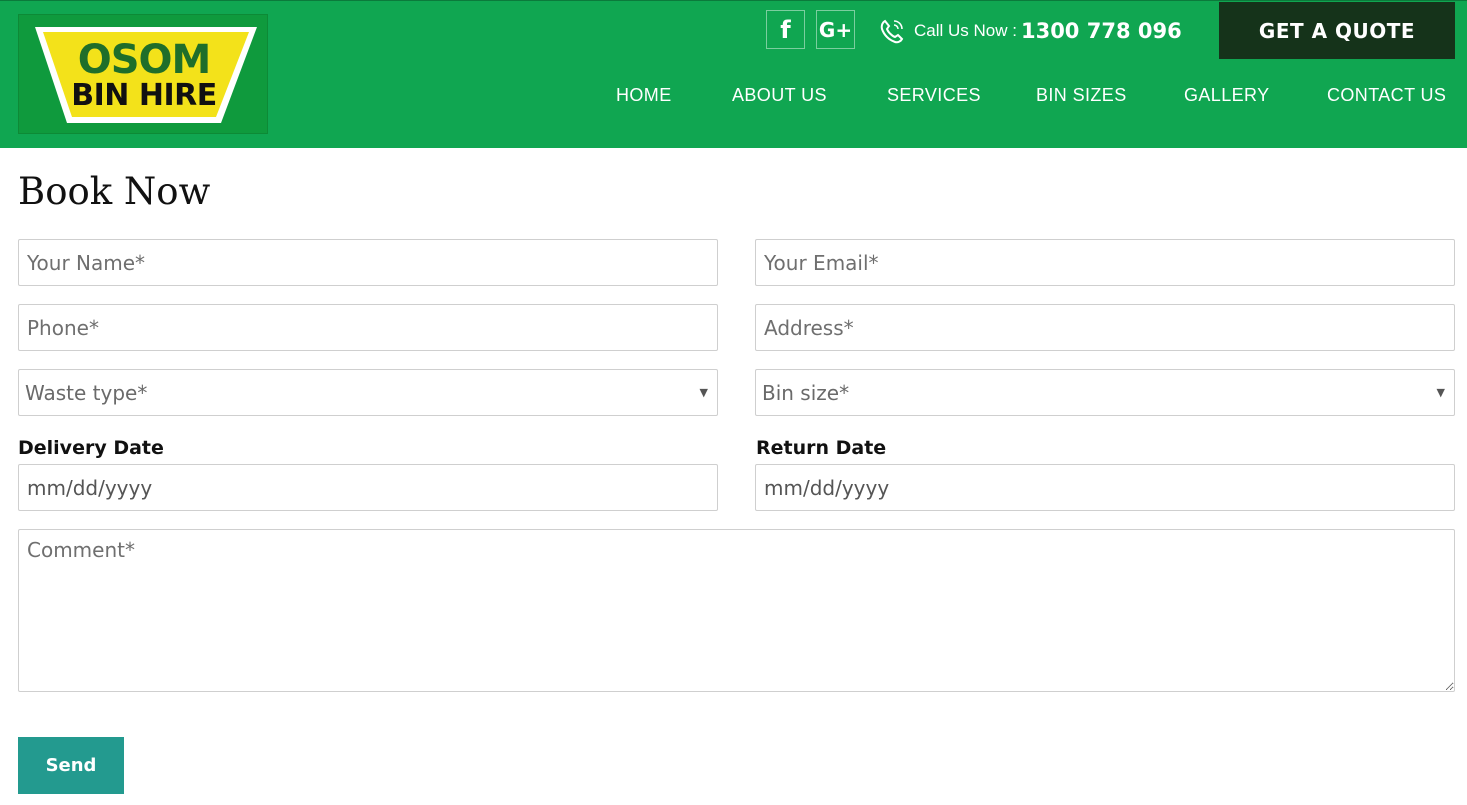 The height and width of the screenshot is (805, 1467). Describe the element at coordinates (144, 95) in the screenshot. I see `logo-text-bin-hire: BIN HIRE` at that location.